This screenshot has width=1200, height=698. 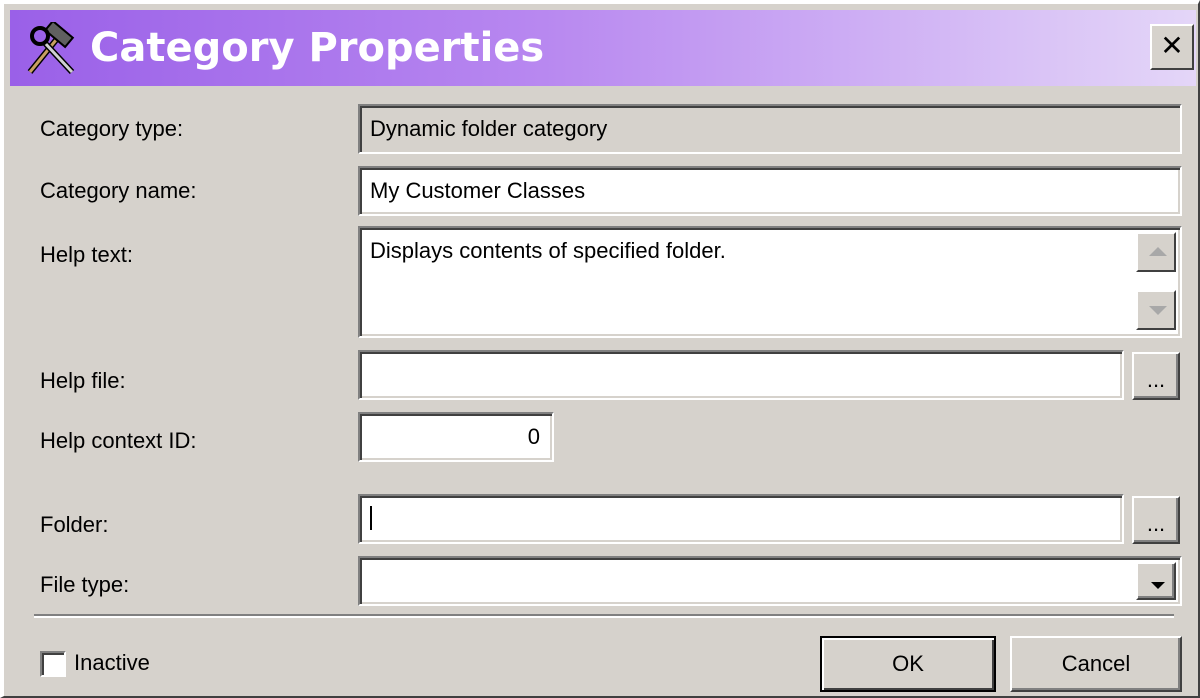 I want to click on arrow-down-icon, so click(x=1158, y=310).